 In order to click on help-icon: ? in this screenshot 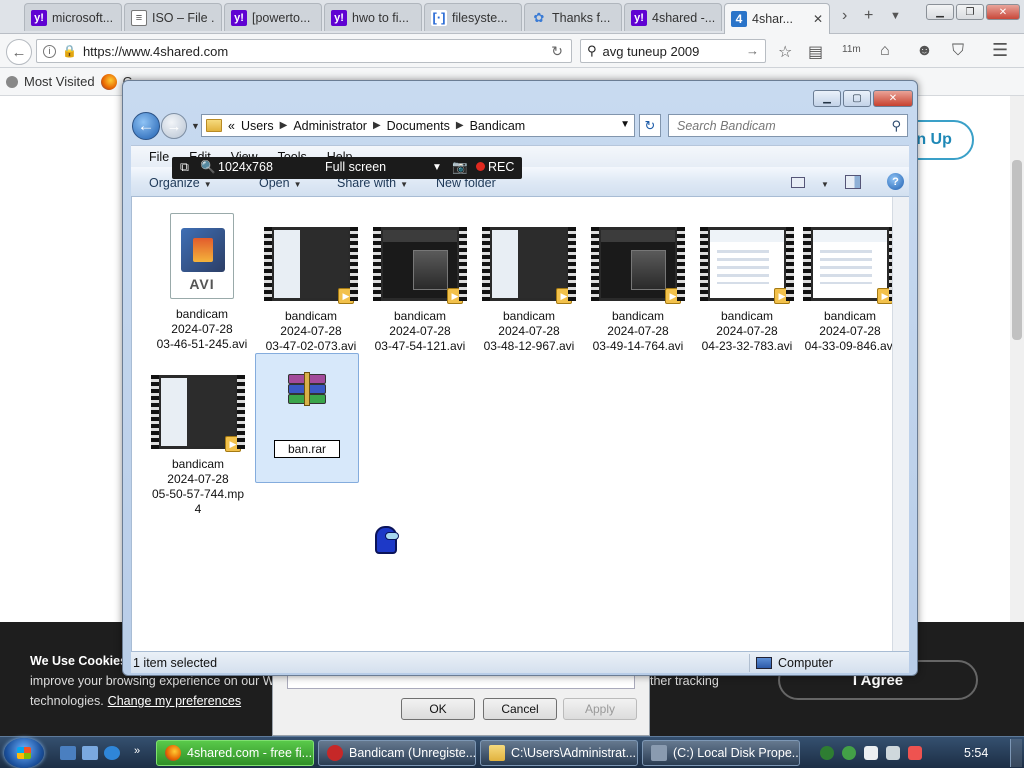, I will do `click(895, 181)`.